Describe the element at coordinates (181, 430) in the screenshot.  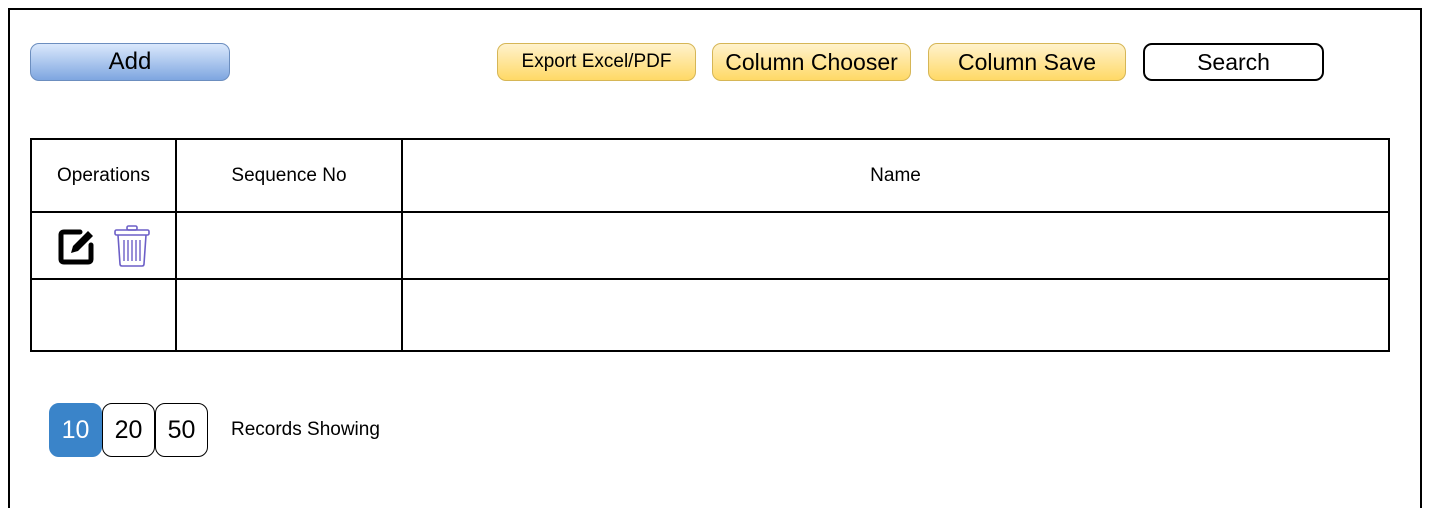
I see `page-size-50-button: 50` at that location.